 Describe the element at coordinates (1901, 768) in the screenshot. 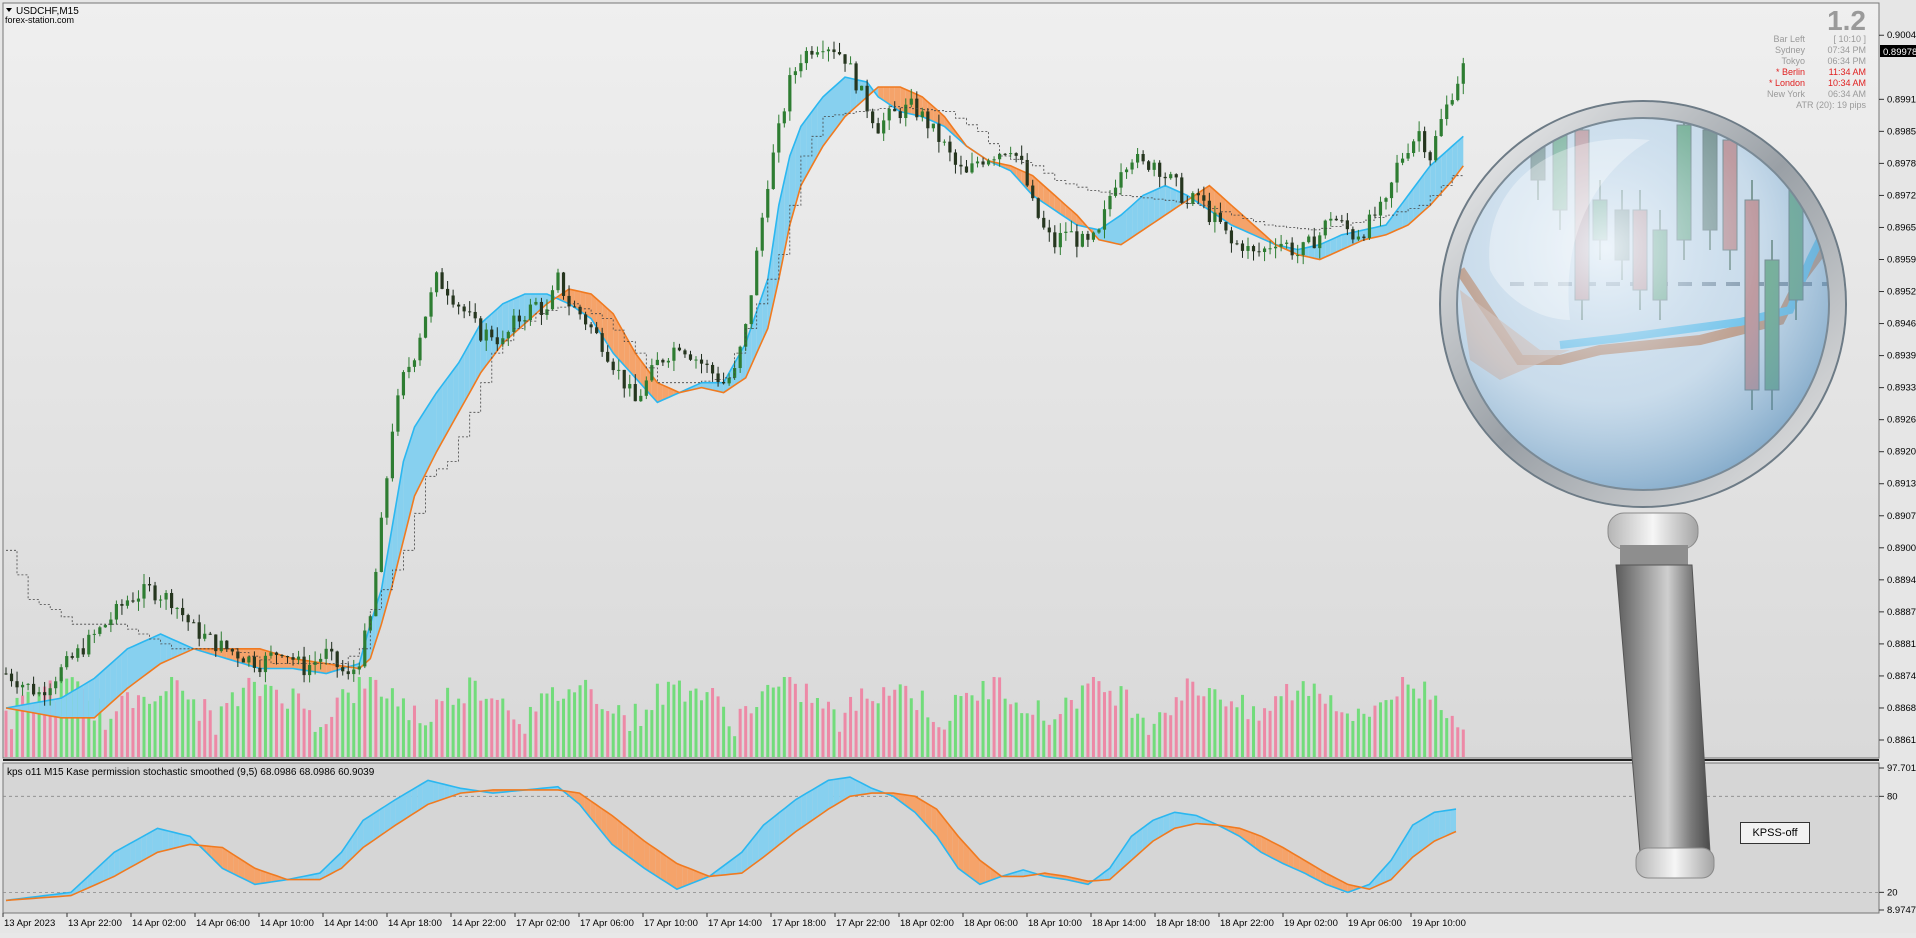

I see `indicator-tick-label: 97.7014` at that location.